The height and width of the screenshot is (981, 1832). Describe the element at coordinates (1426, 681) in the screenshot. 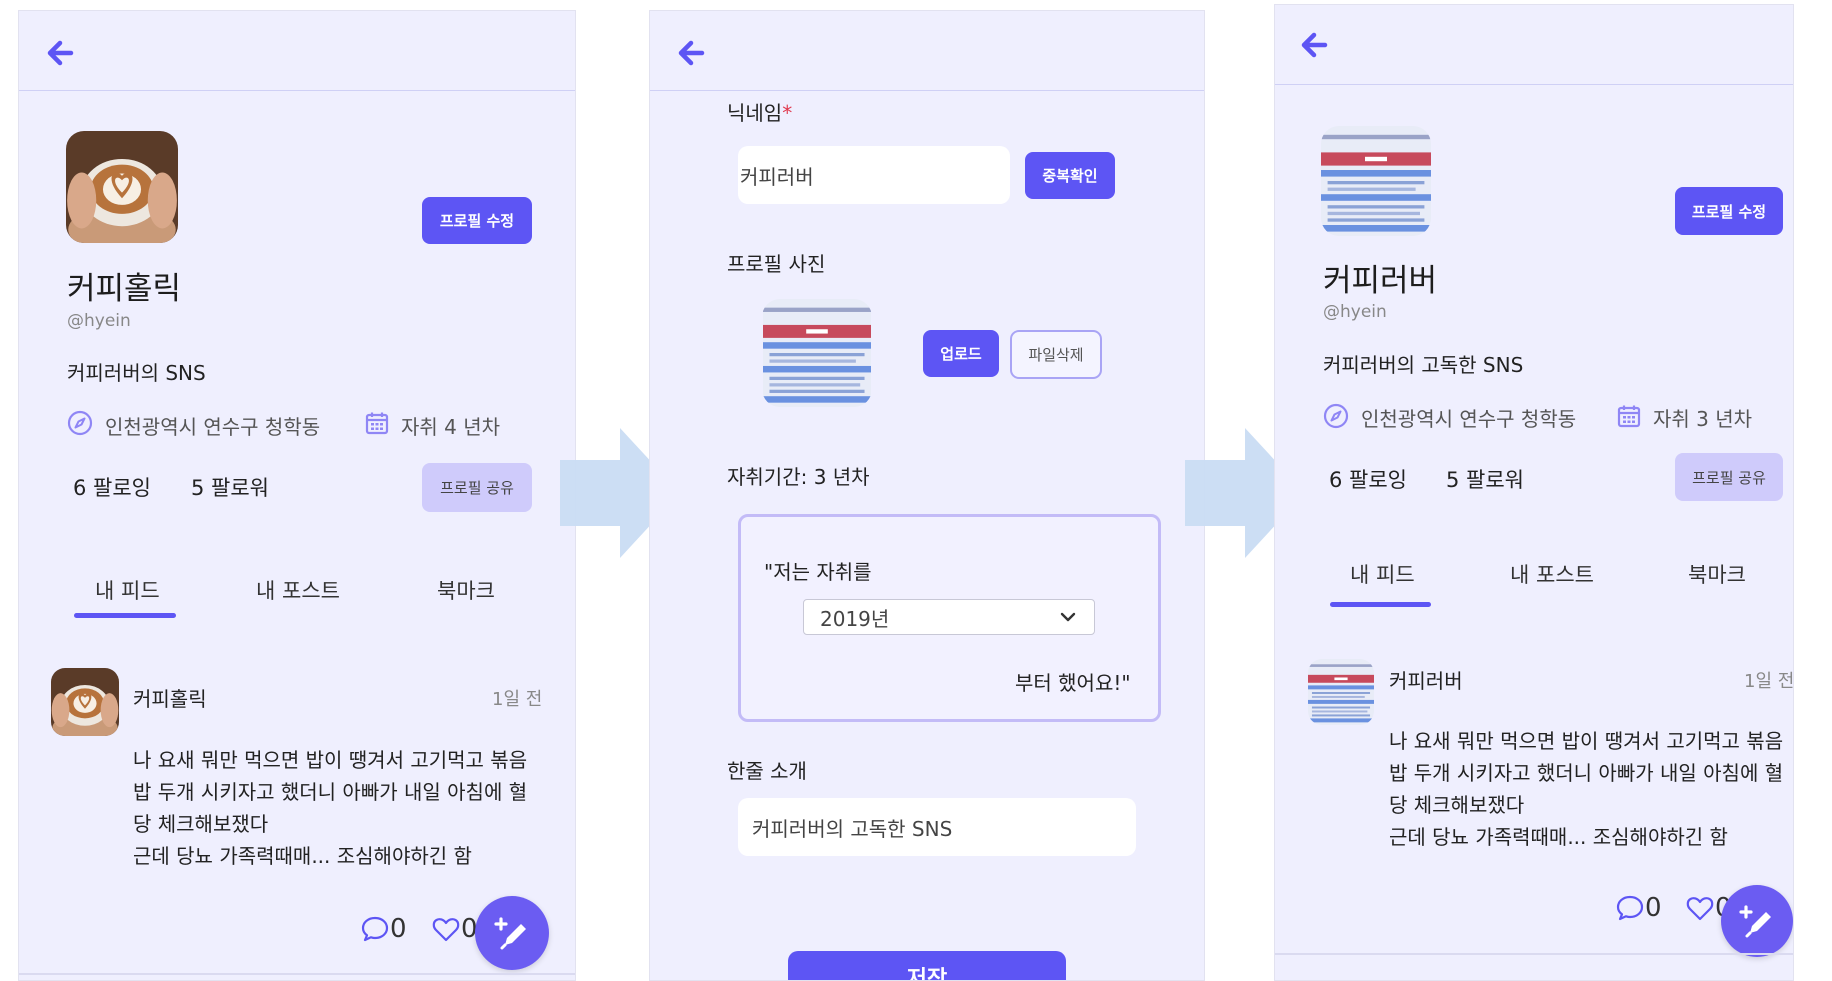

I see `post-author: 커피러버` at that location.